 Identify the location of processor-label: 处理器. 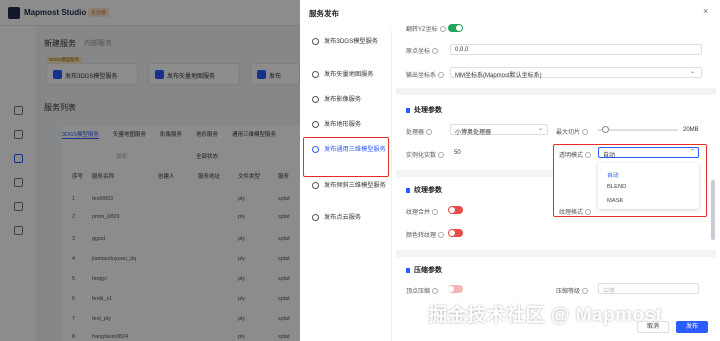
(419, 131).